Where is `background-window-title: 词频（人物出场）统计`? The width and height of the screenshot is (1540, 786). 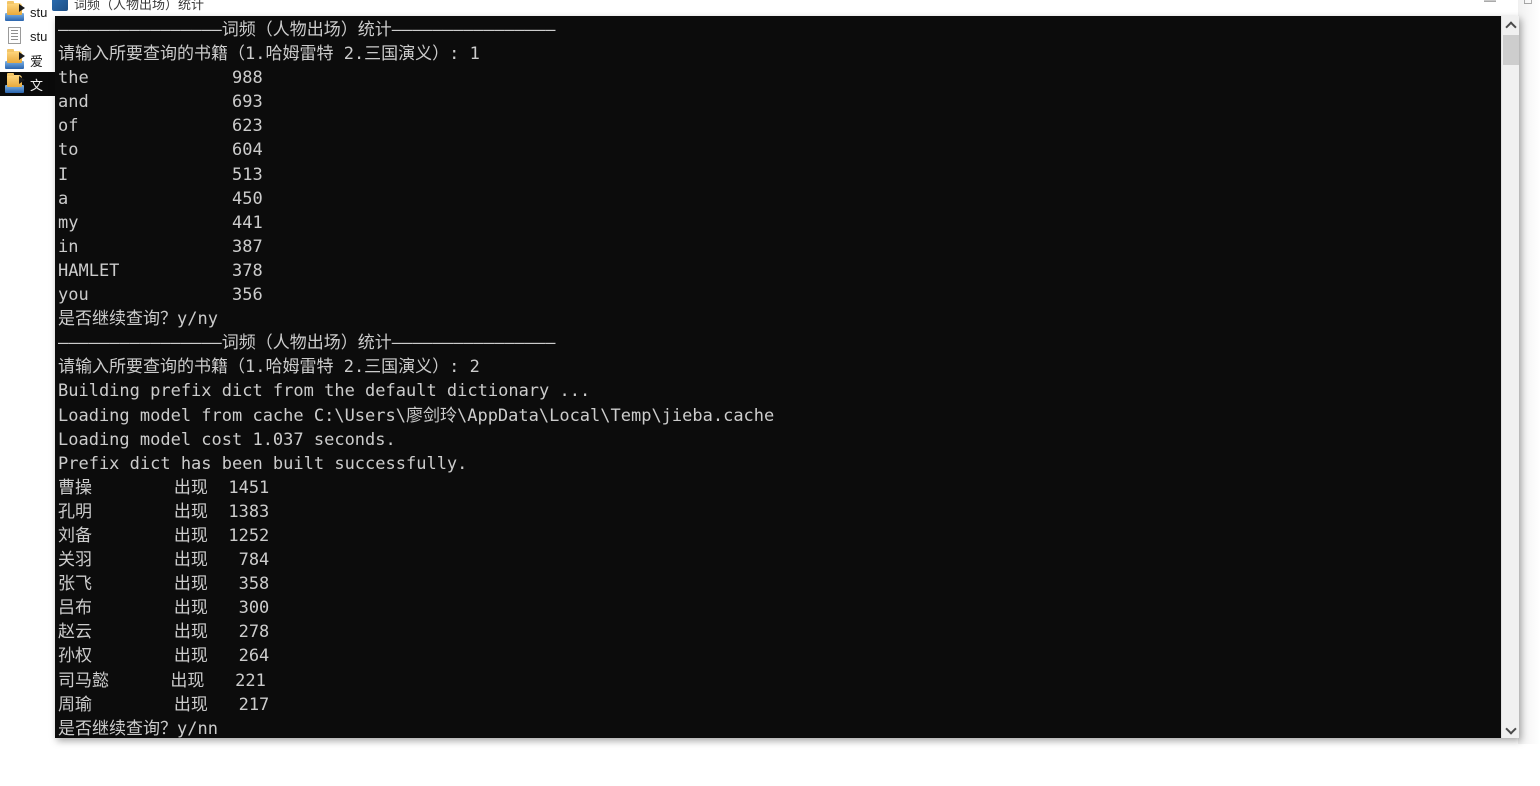 background-window-title: 词频（人物出场）统计 is located at coordinates (139, 6).